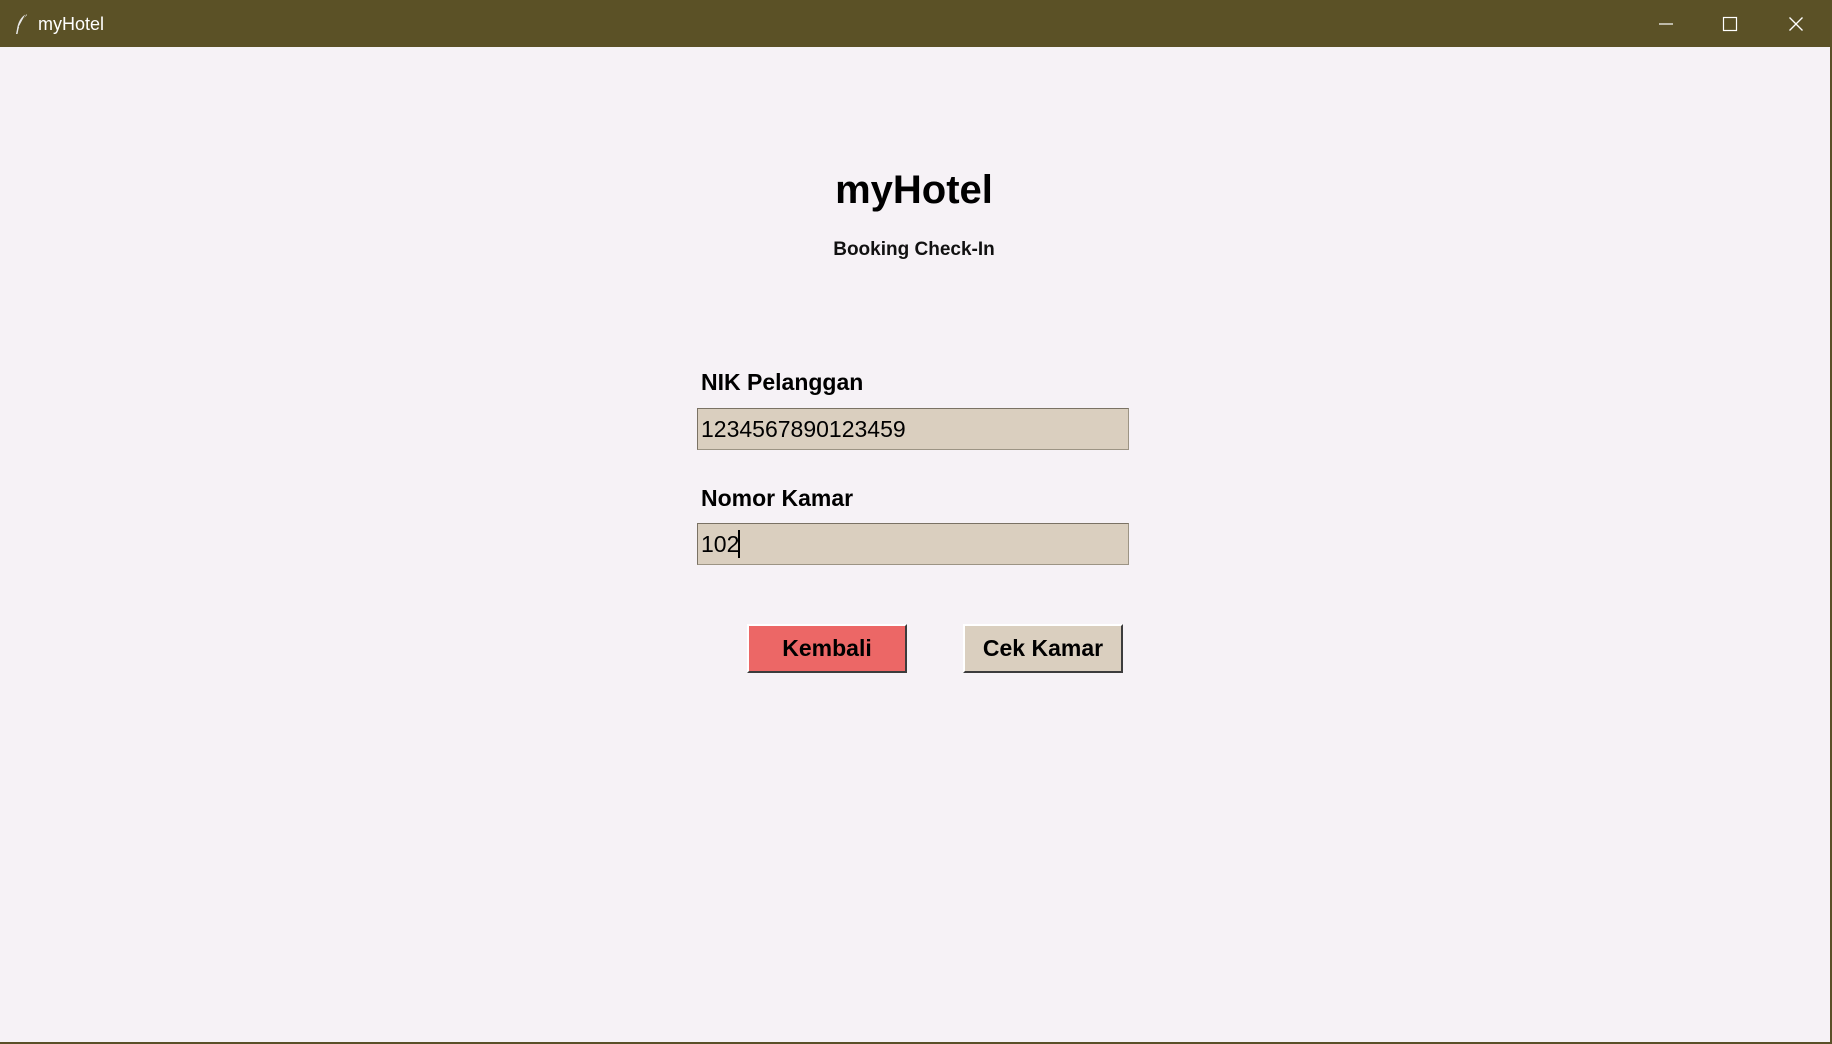  Describe the element at coordinates (916, 23) in the screenshot. I see `title-bar: myHotel` at that location.